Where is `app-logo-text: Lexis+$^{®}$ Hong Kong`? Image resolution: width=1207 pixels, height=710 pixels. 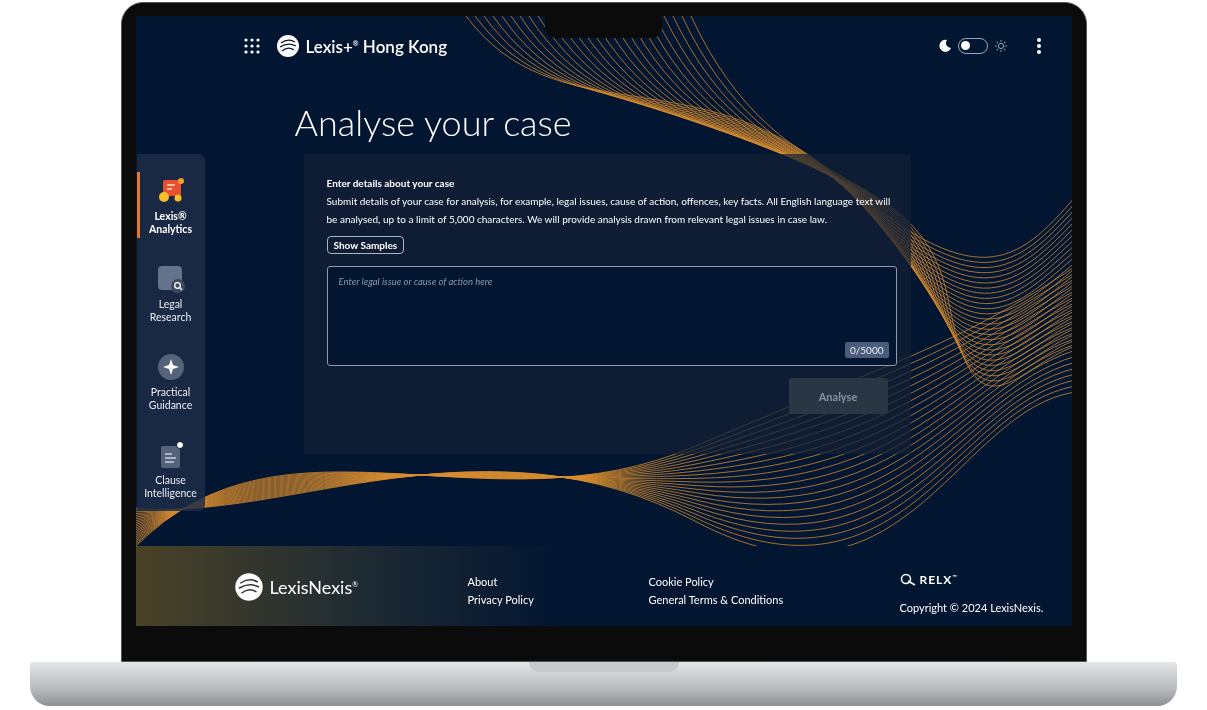
app-logo-text: Lexis+$^{®}$ Hong Kong is located at coordinates (376, 46).